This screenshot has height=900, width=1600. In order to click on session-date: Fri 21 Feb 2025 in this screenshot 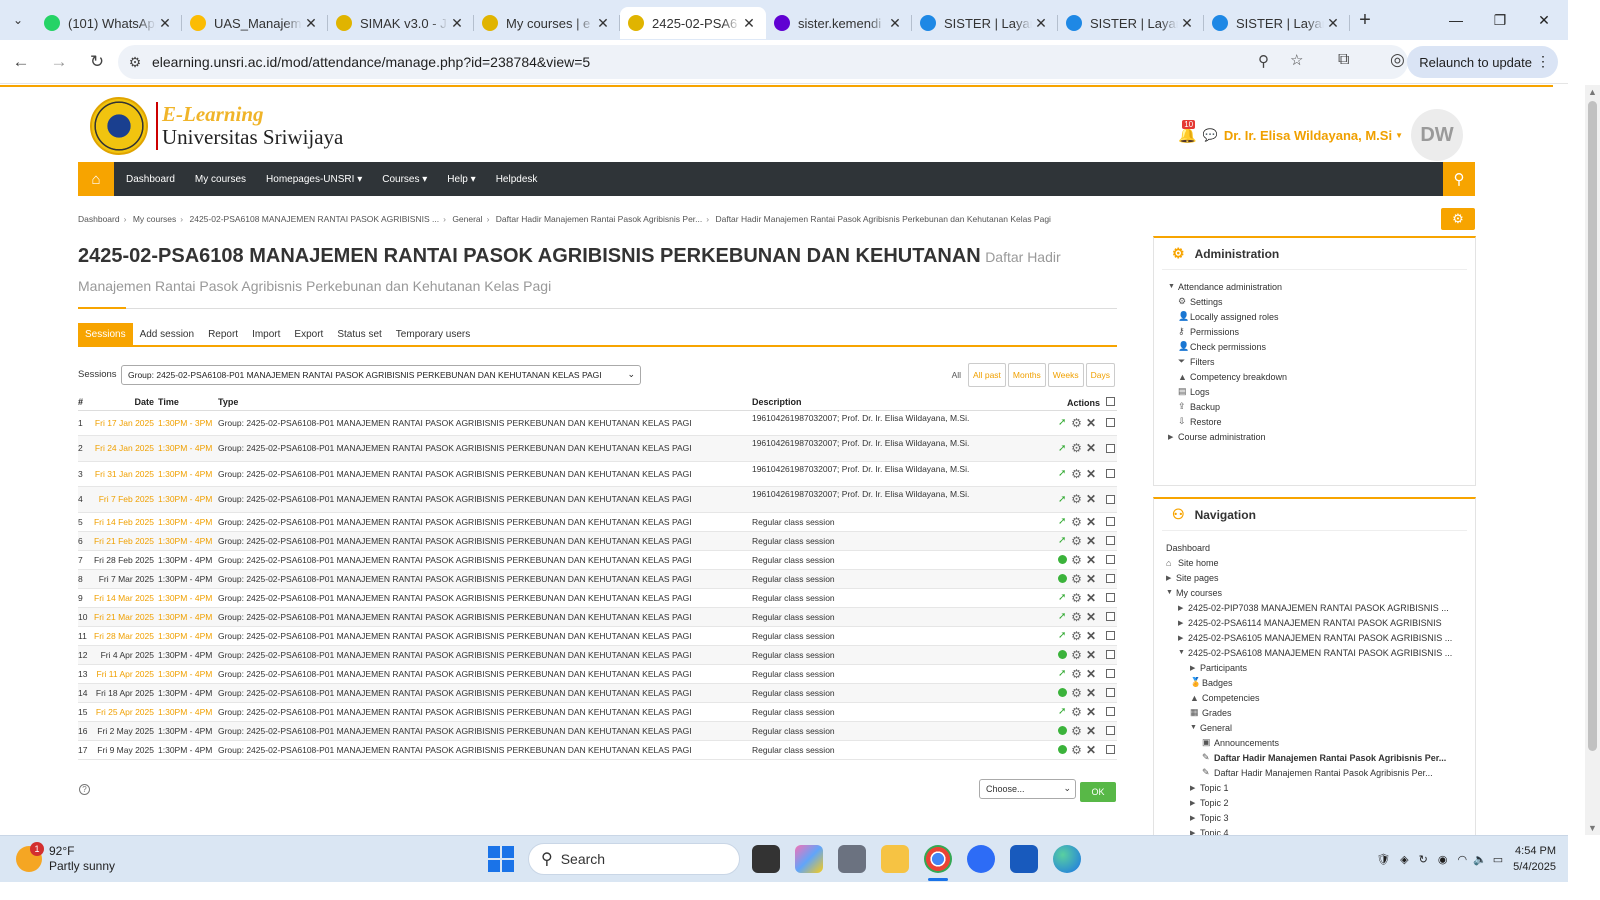, I will do `click(125, 541)`.